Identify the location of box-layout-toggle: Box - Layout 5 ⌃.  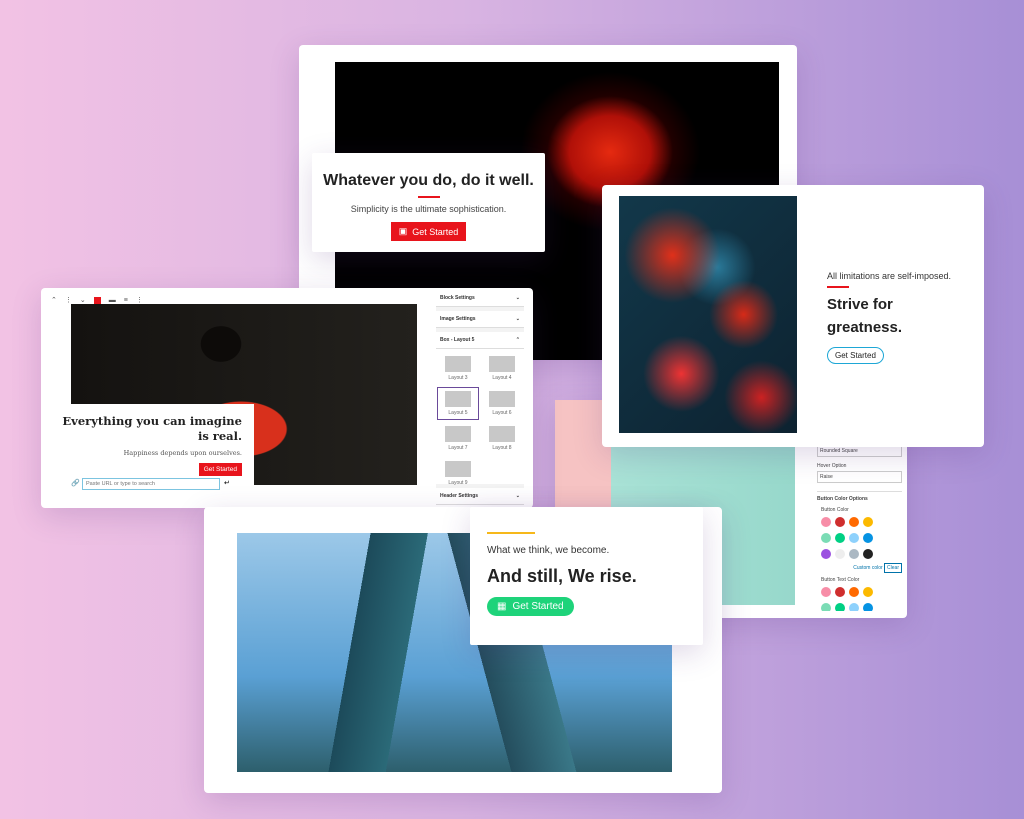
(480, 340).